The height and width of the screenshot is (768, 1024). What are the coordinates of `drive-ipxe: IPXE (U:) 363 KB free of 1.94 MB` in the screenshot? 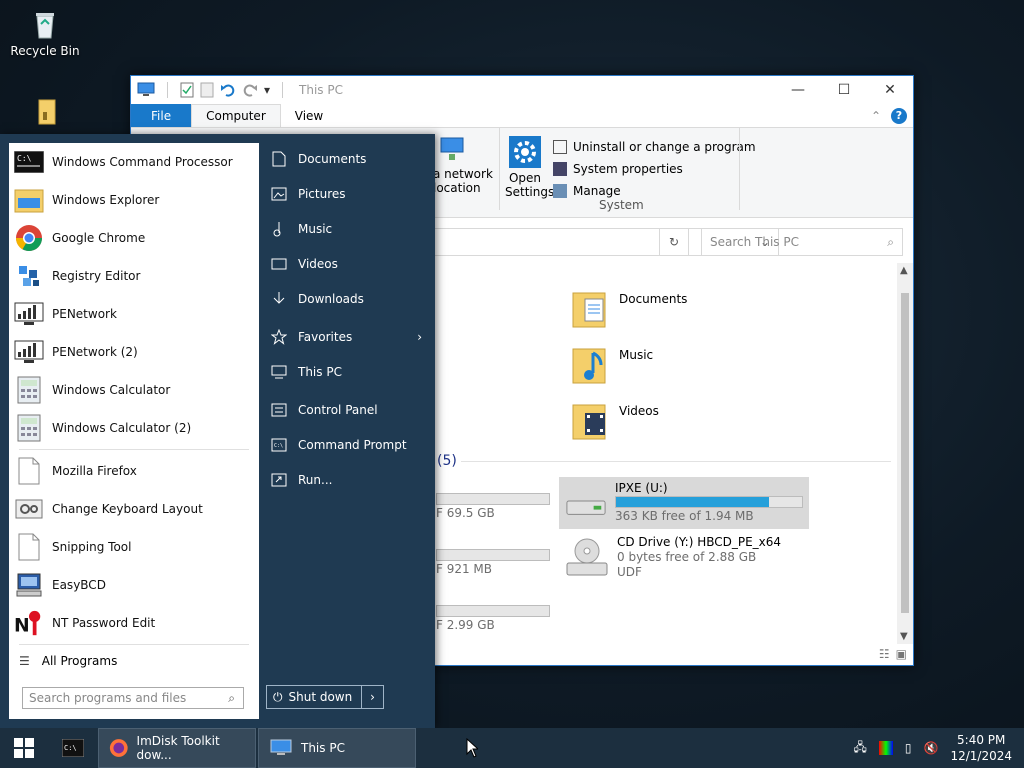 It's located at (684, 503).